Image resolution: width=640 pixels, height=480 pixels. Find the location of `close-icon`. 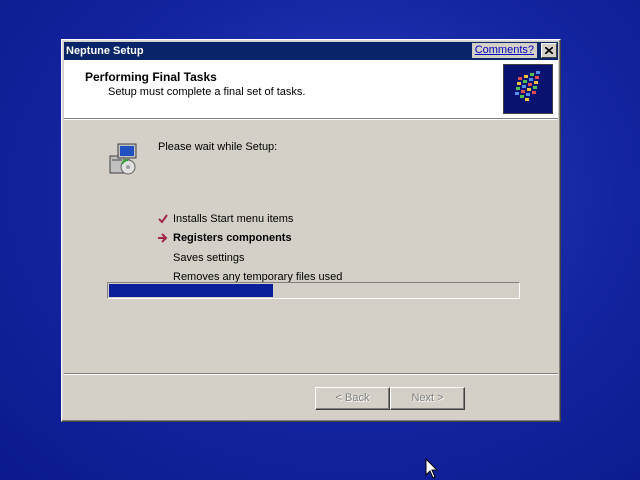

close-icon is located at coordinates (549, 50).